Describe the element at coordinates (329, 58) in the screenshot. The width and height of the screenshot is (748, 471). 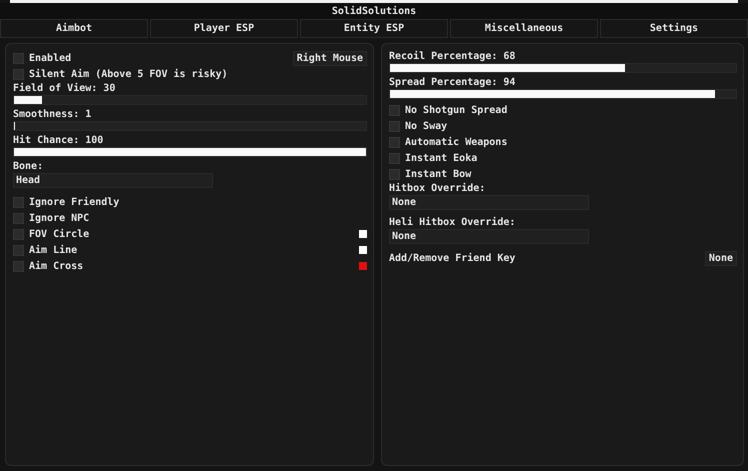
I see `keybind-button: Right Mouse` at that location.